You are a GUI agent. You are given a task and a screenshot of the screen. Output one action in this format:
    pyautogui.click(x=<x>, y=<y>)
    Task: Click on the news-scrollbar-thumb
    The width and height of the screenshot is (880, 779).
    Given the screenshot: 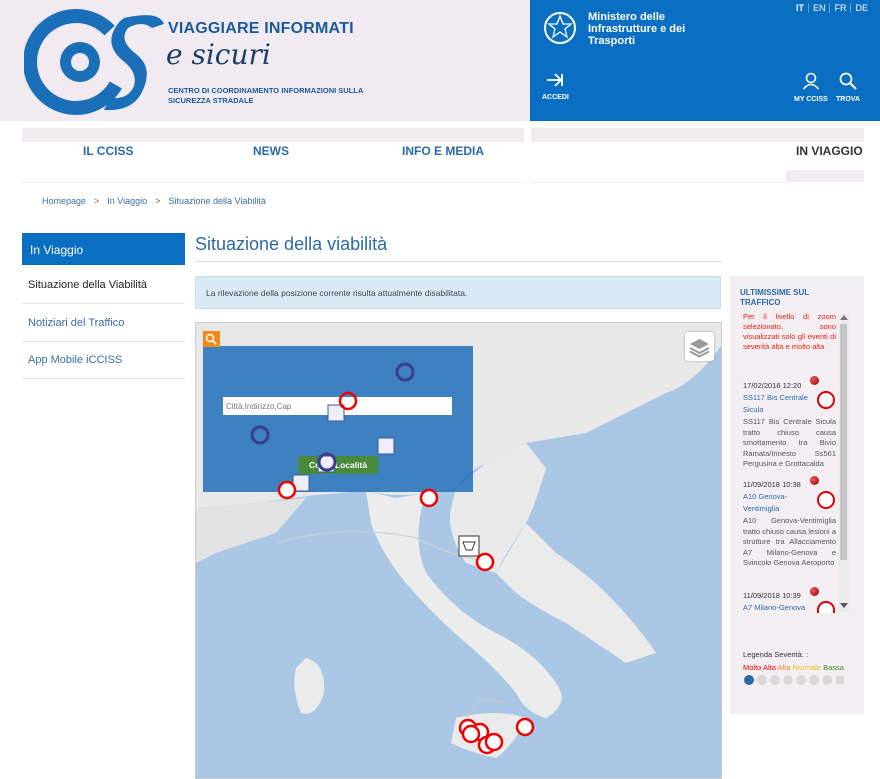 What is the action you would take?
    pyautogui.click(x=843, y=442)
    